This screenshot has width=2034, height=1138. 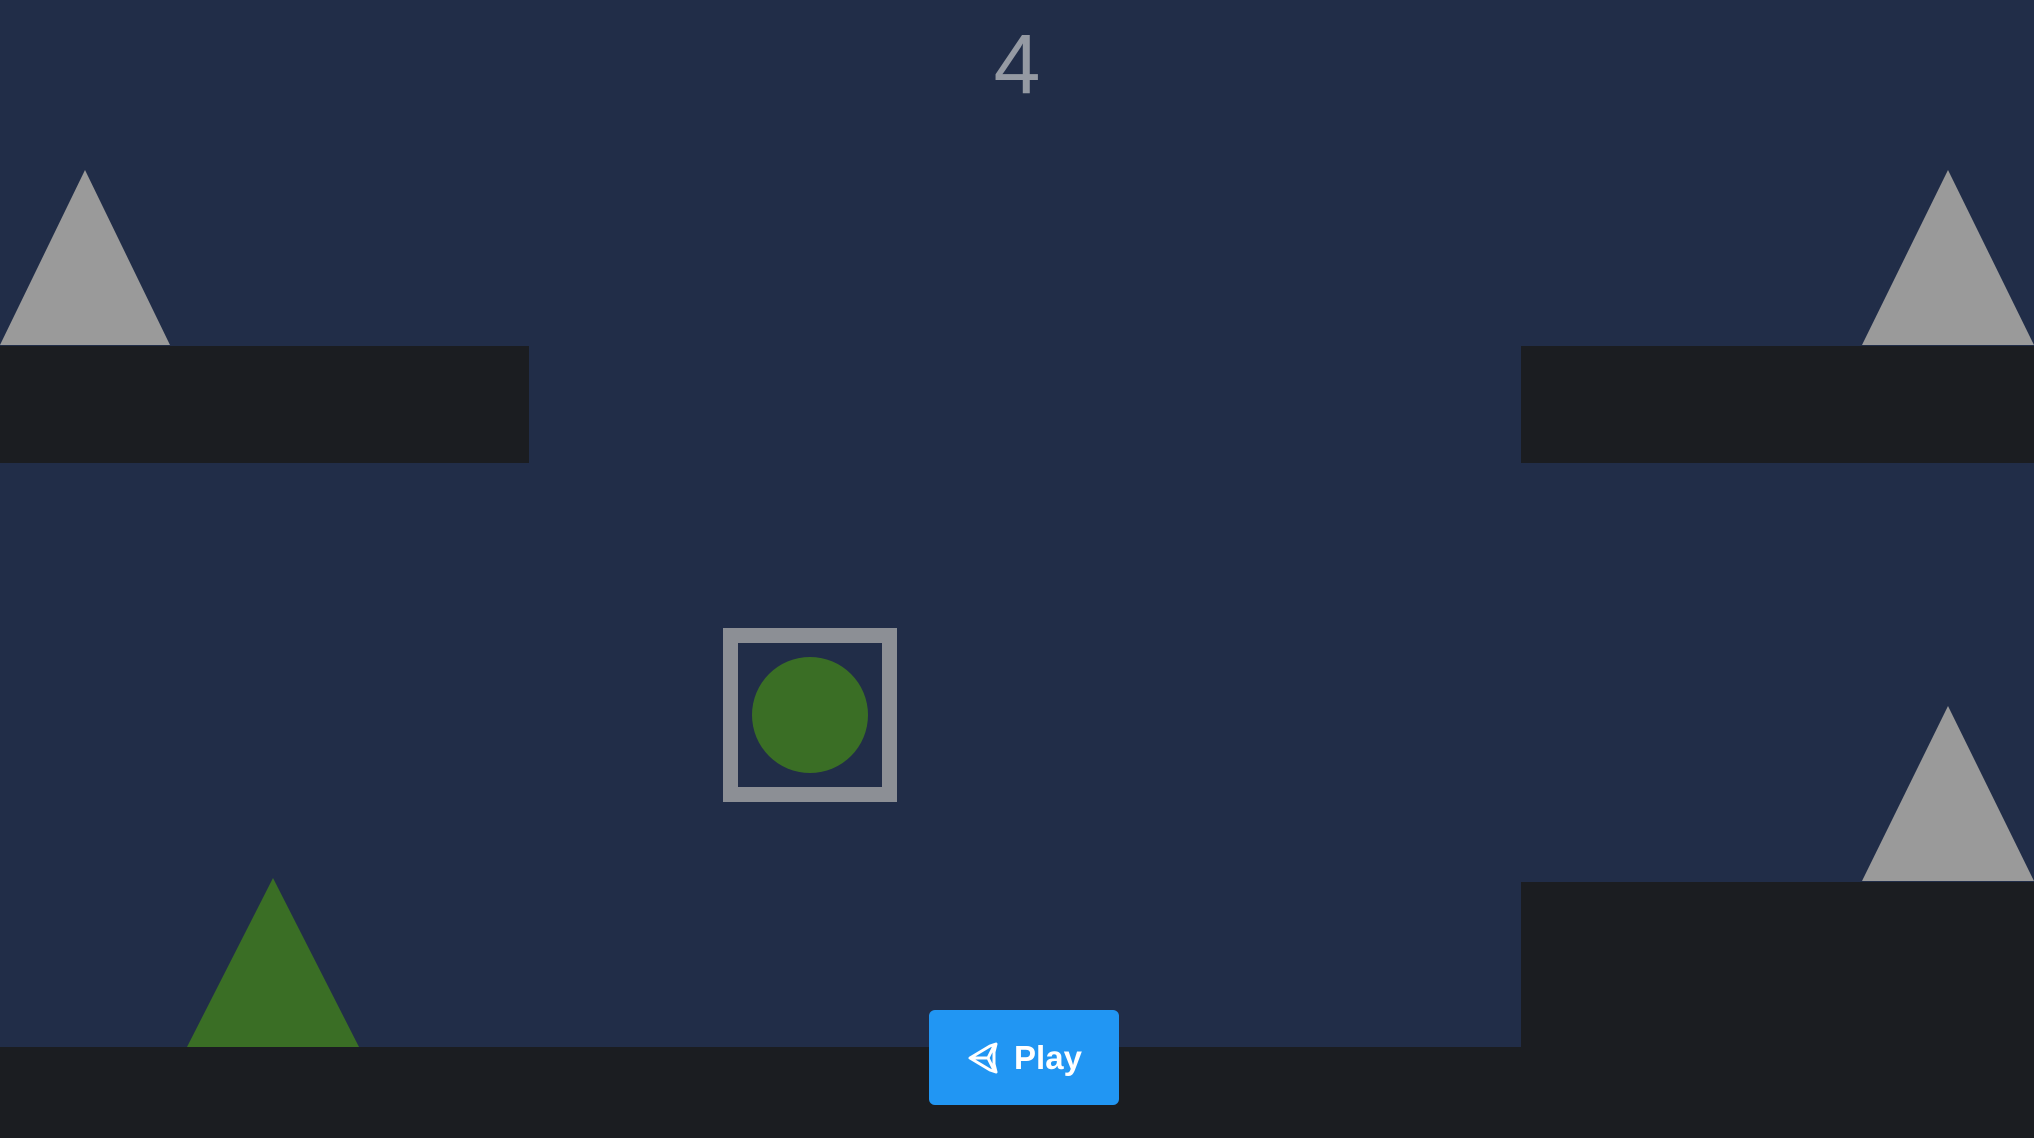 I want to click on spike-green, so click(x=273, y=962).